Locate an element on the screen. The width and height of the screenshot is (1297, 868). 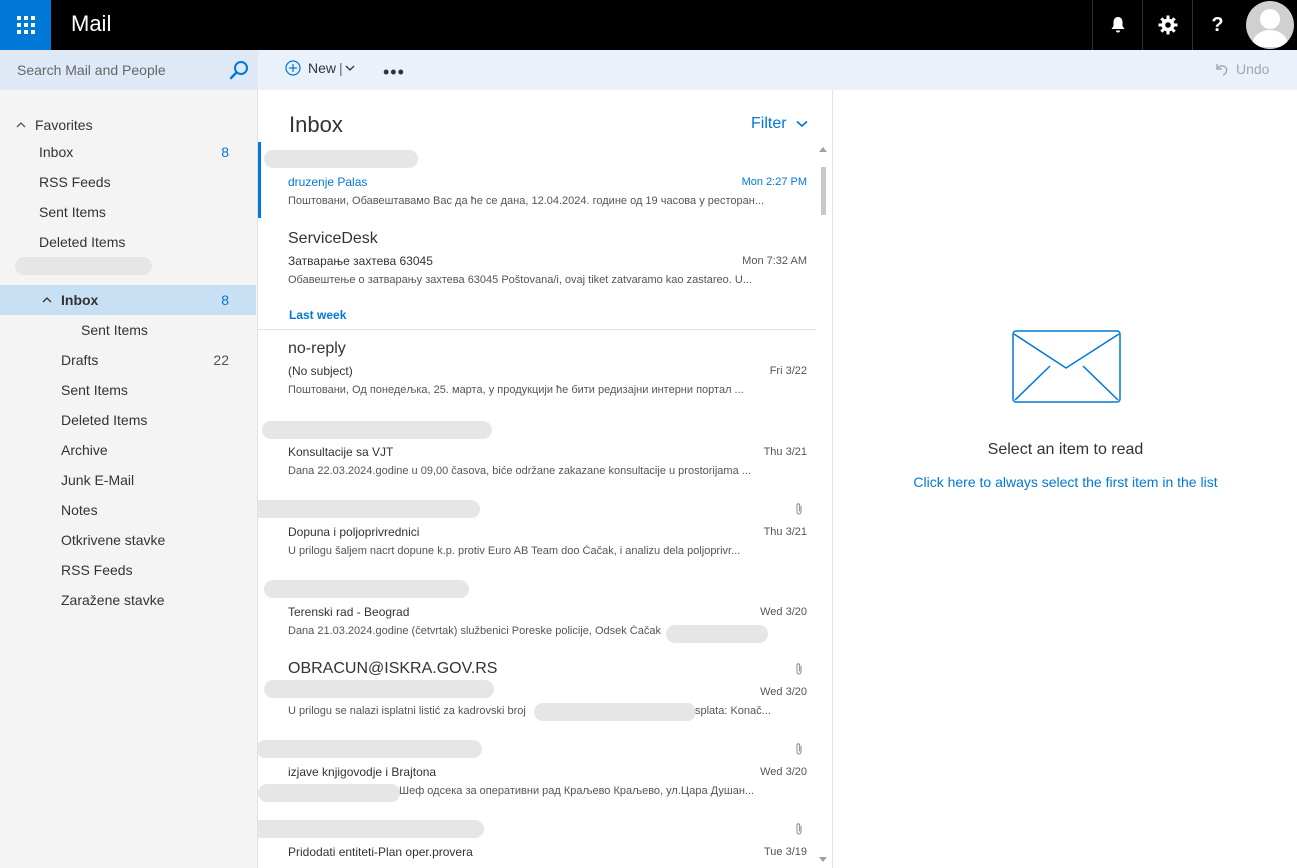
scroll-up-arrow is located at coordinates (823, 149).